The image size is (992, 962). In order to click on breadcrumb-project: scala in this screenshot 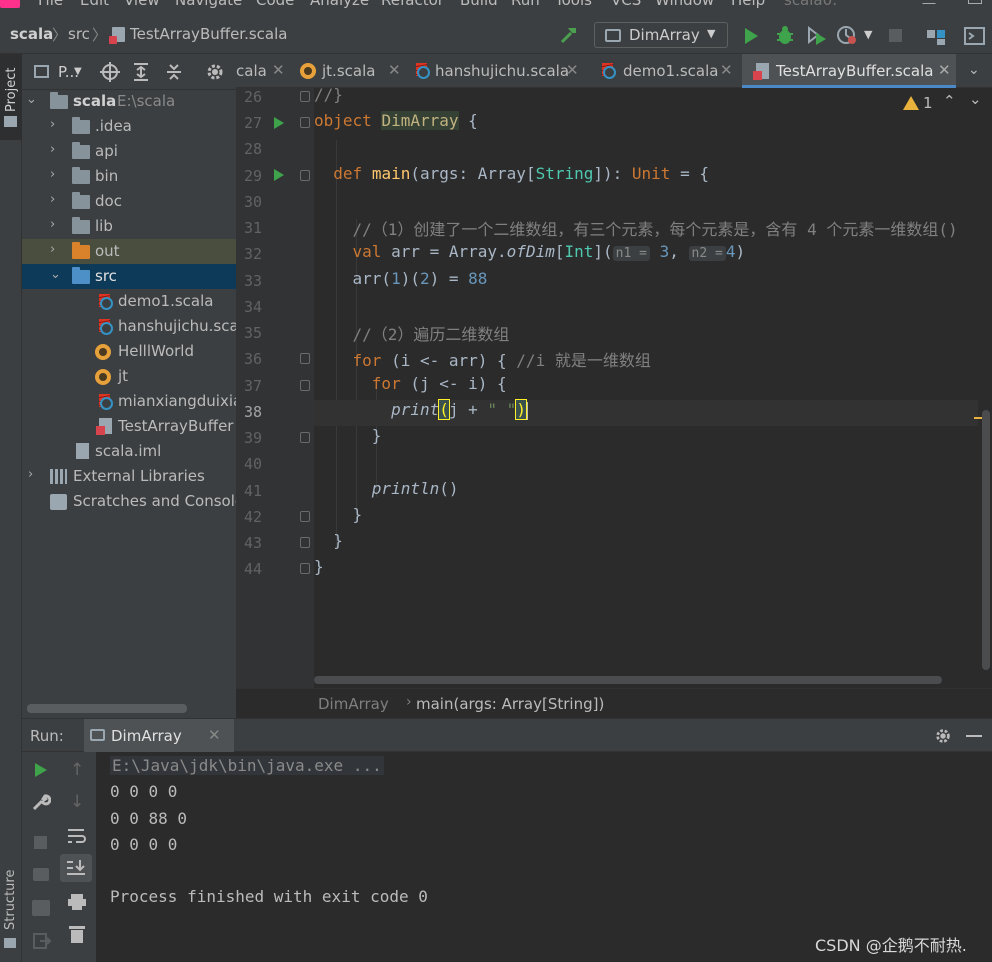, I will do `click(31, 34)`.